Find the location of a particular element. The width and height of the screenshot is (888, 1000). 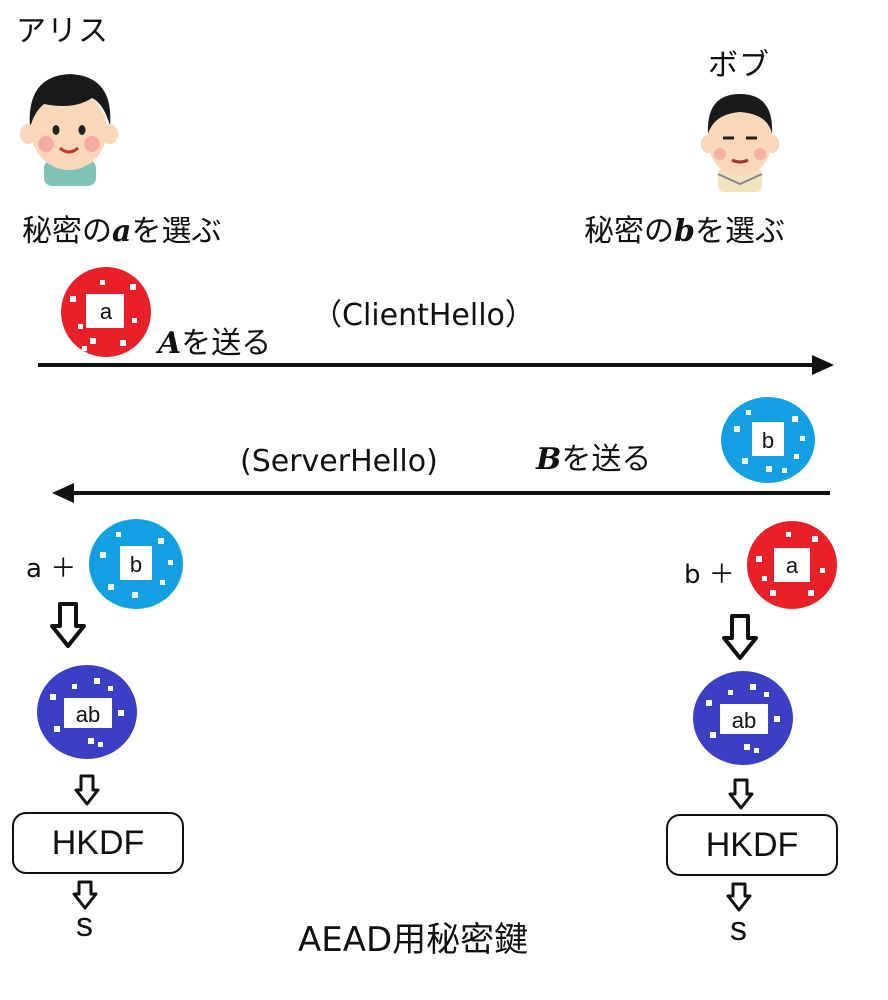

bob-secret-text: 秘密のbを選ぶ is located at coordinates (684, 231).